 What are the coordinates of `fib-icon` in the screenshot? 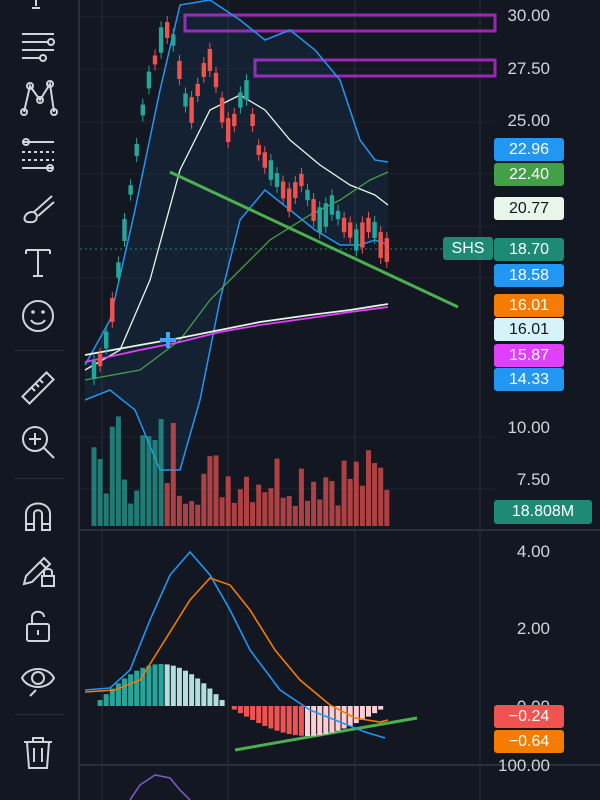 It's located at (38, 154).